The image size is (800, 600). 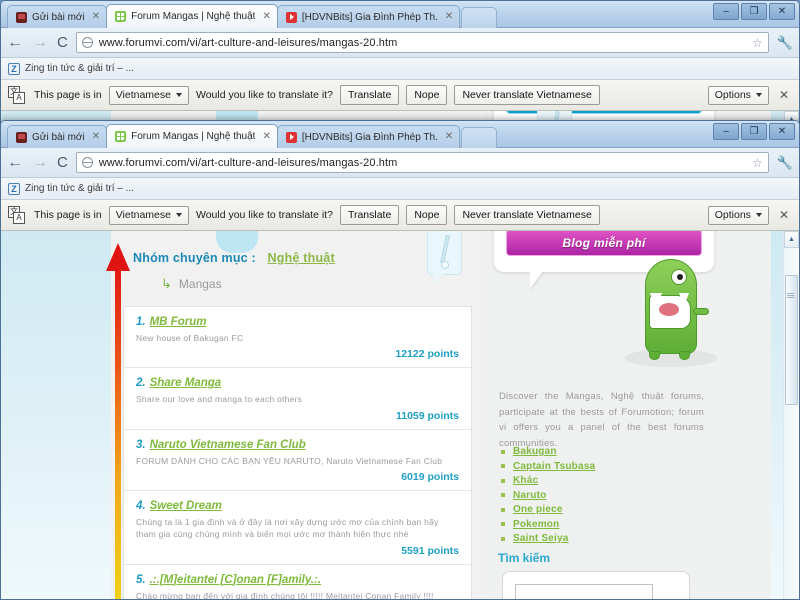 I want to click on free-forum-button-bg: Diễn đàn miễn phí, so click(x=604, y=112).